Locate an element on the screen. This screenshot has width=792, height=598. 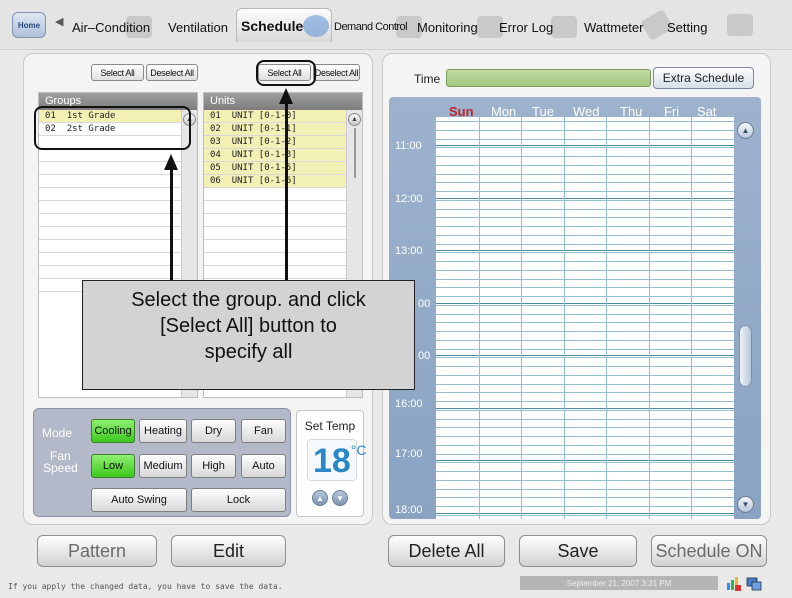
fan-medium-button: Medium is located at coordinates (163, 466).